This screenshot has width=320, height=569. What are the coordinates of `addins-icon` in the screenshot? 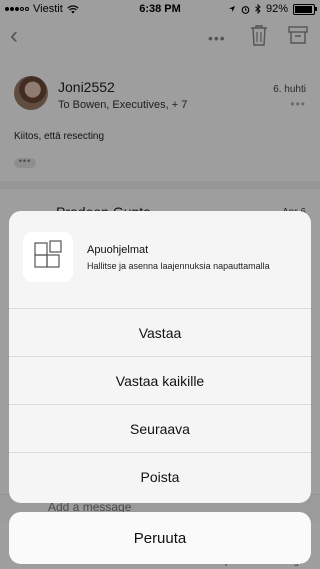 It's located at (48, 257).